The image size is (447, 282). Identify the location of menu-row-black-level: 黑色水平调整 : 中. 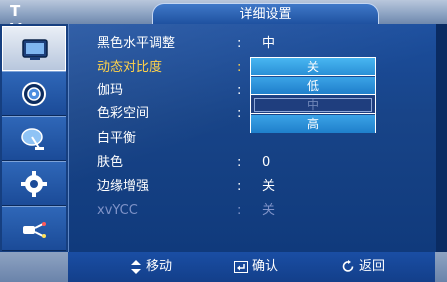
(237, 45).